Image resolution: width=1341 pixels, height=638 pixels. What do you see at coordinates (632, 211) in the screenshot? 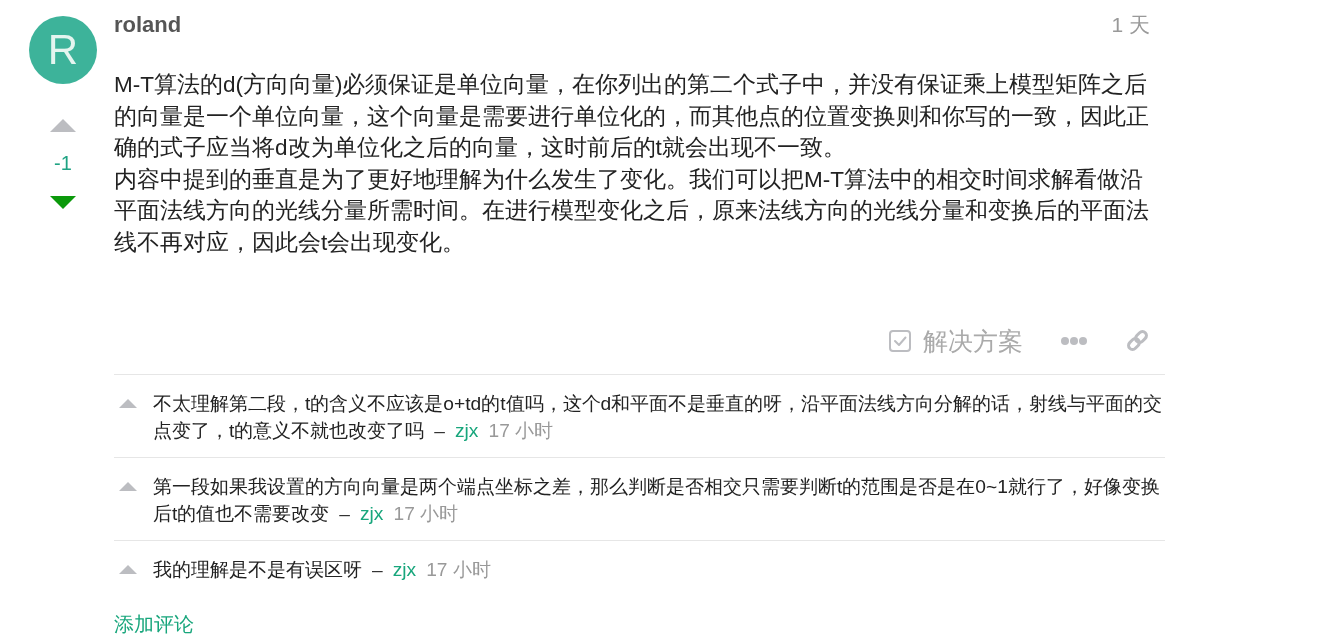
I see `post-paragraph: 内容中提到的垂直是为了更好地理解为什么发生了变化。我们可以把M-T算法中的相交时间求解看做沿平面法线方向的光线分量所需时间。在进行模型变化之后，原来法线方向的光线分量和变换后的平面法线不再对应，因此会t会出现变化。` at bounding box center [632, 211].